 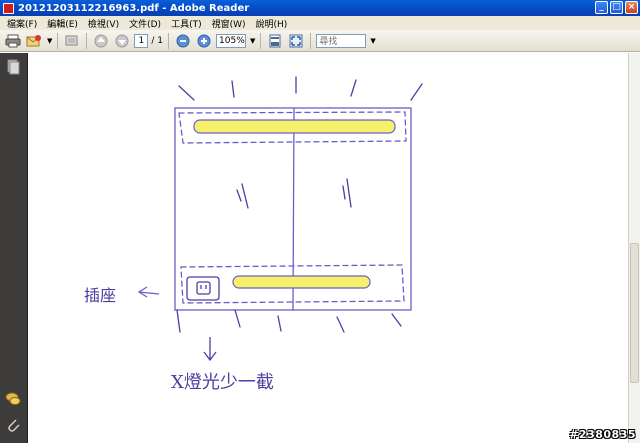 I want to click on next-page-button, so click(x=122, y=41).